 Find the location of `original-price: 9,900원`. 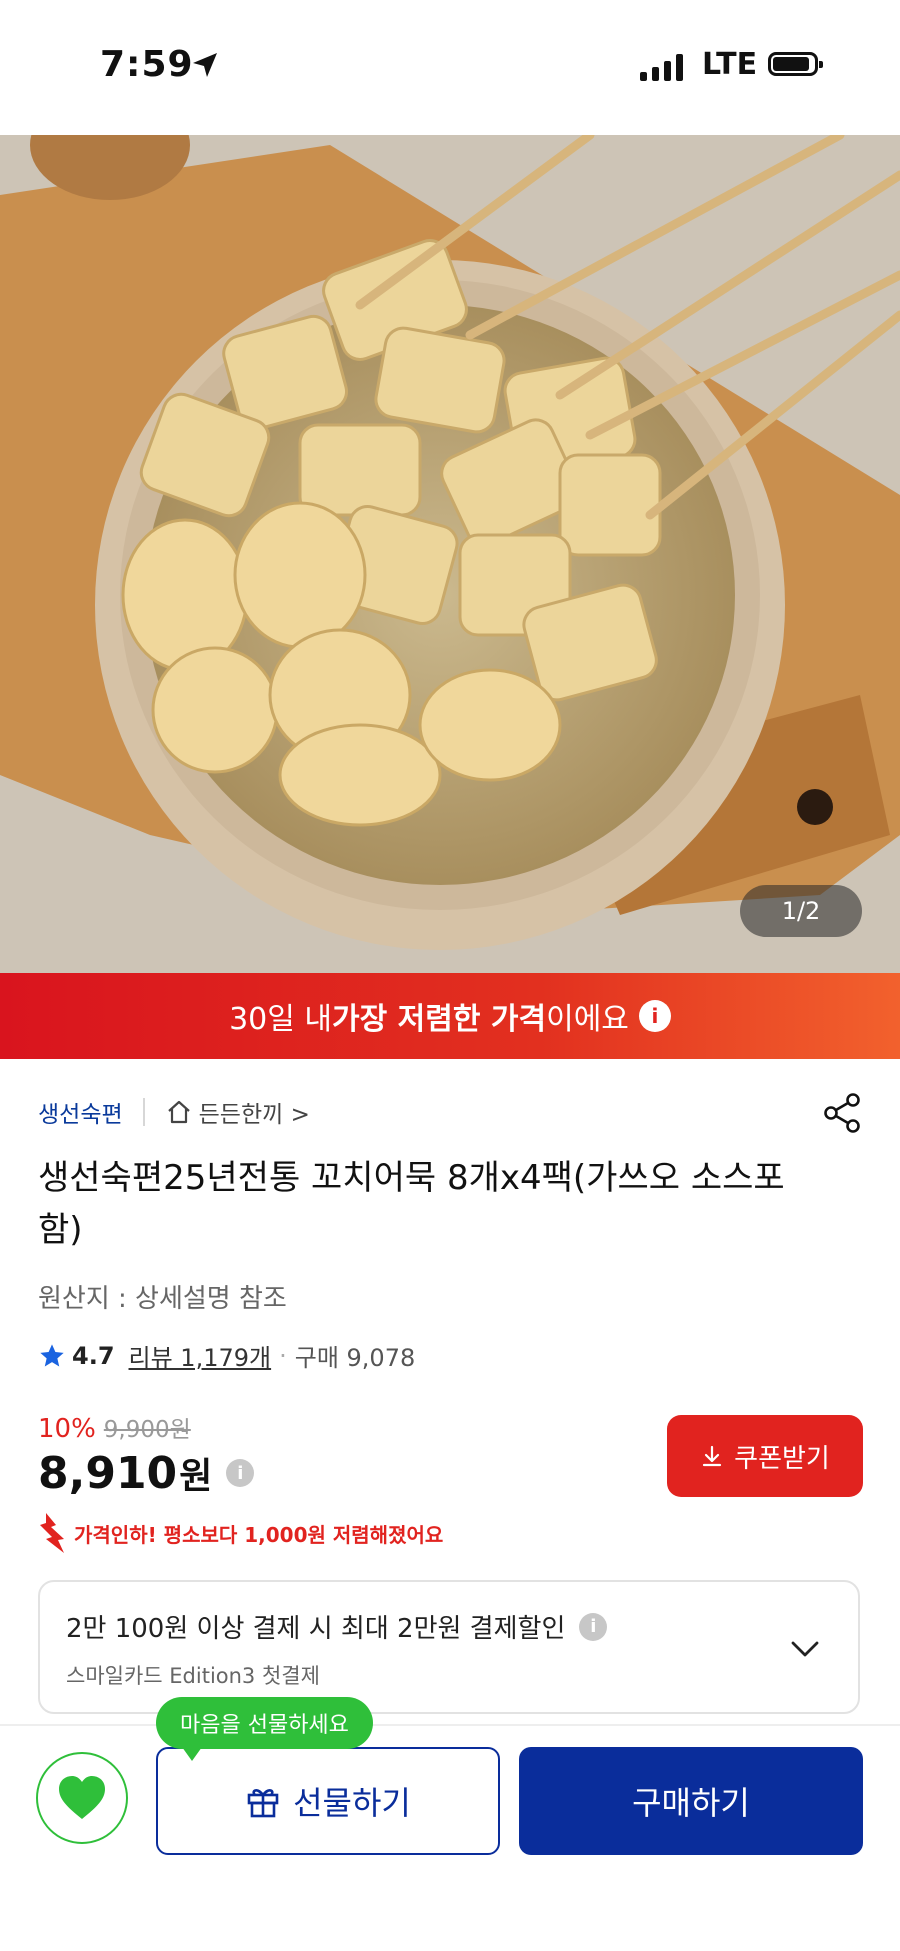

original-price: 9,900원 is located at coordinates (147, 1430).